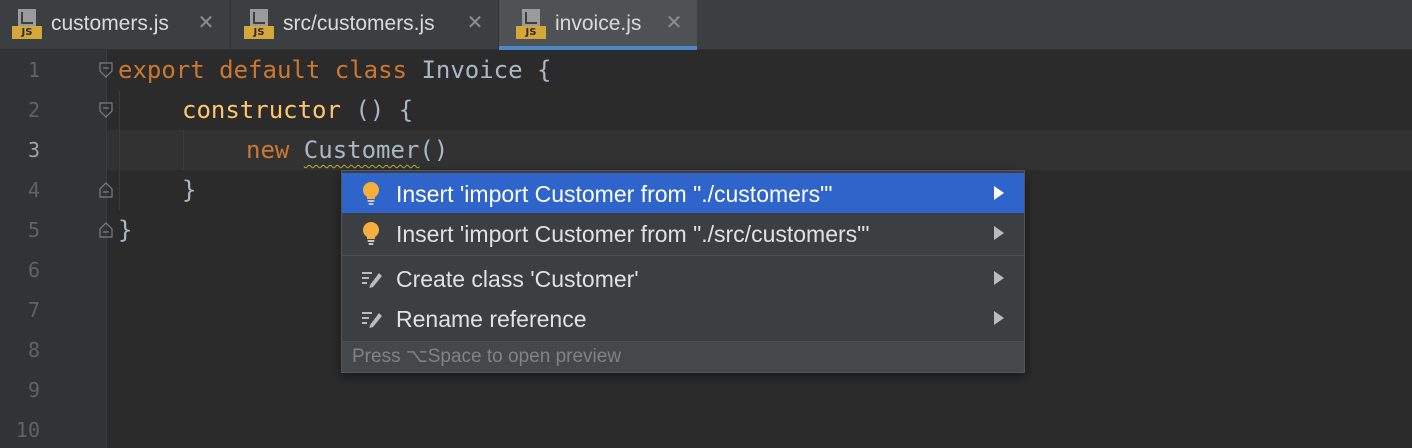 The height and width of the screenshot is (448, 1412). What do you see at coordinates (270, 70) in the screenshot?
I see `keyword: export default class` at bounding box center [270, 70].